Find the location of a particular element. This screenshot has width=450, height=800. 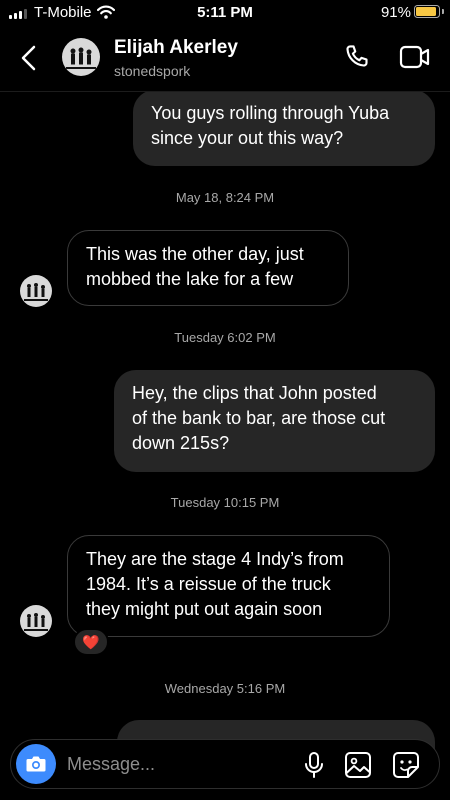

message-input is located at coordinates (177, 764).